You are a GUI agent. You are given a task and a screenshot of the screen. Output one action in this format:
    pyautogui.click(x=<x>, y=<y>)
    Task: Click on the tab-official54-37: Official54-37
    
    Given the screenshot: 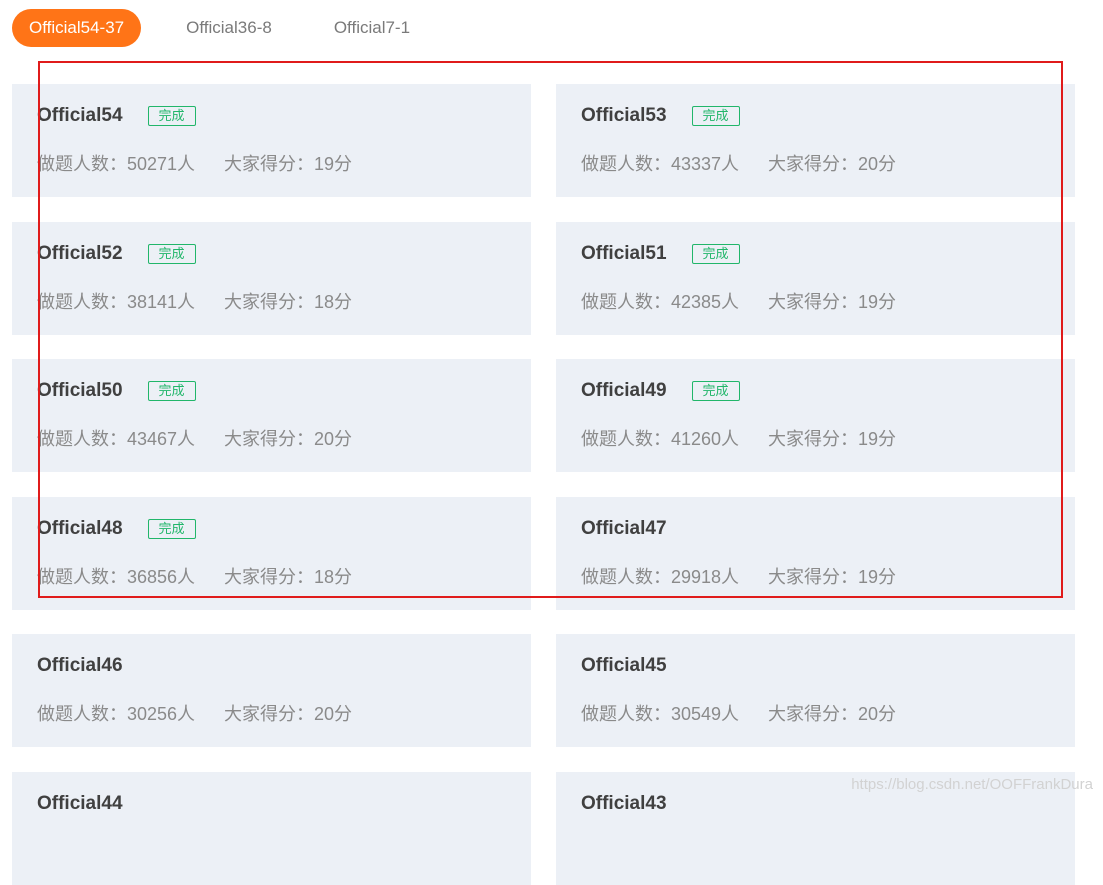 What is the action you would take?
    pyautogui.click(x=77, y=28)
    